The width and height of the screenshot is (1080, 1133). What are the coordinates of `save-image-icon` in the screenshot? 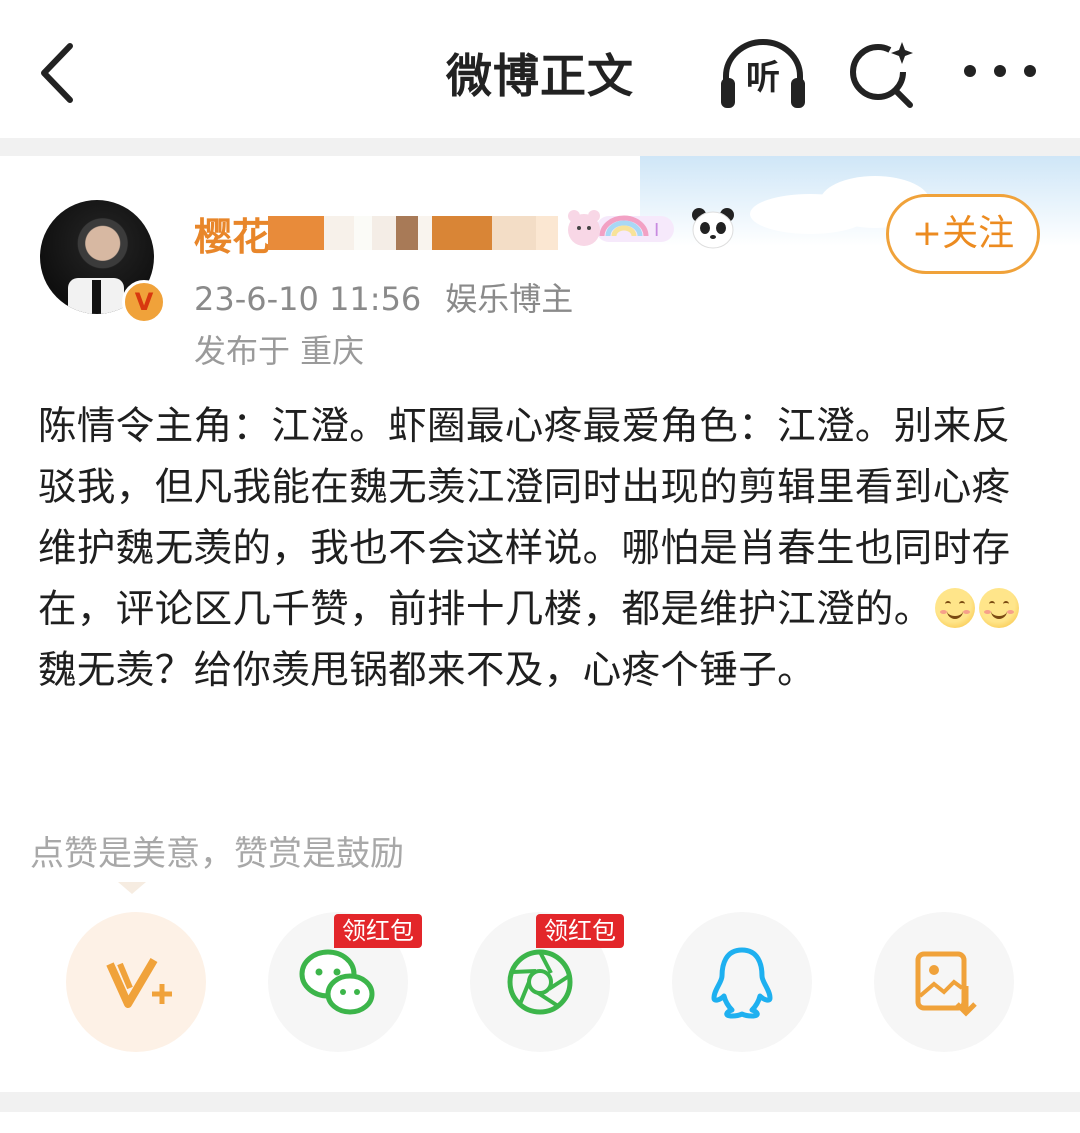 It's located at (946, 984).